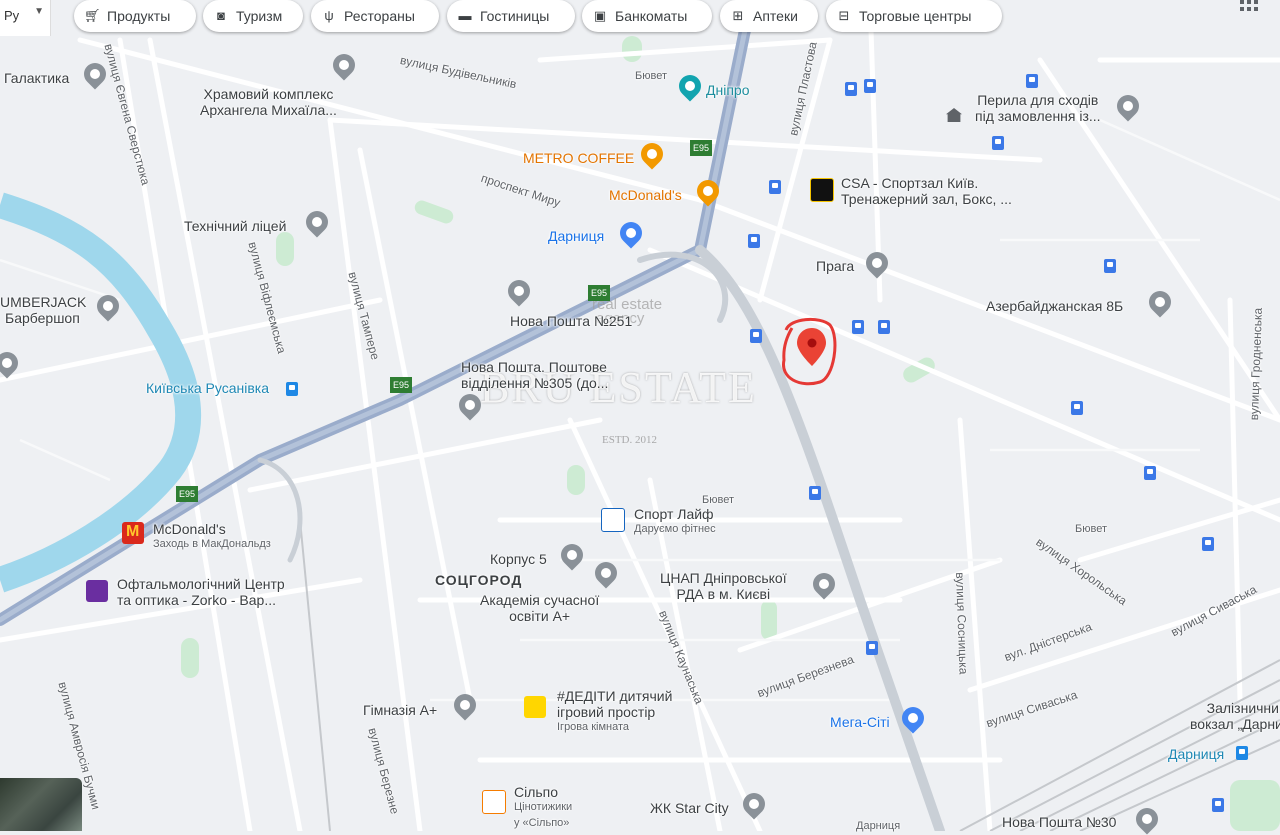 This screenshot has height=835, width=1280. What do you see at coordinates (479, 580) in the screenshot?
I see `neighborhood-sotsgorod: СОЦГОРОД` at bounding box center [479, 580].